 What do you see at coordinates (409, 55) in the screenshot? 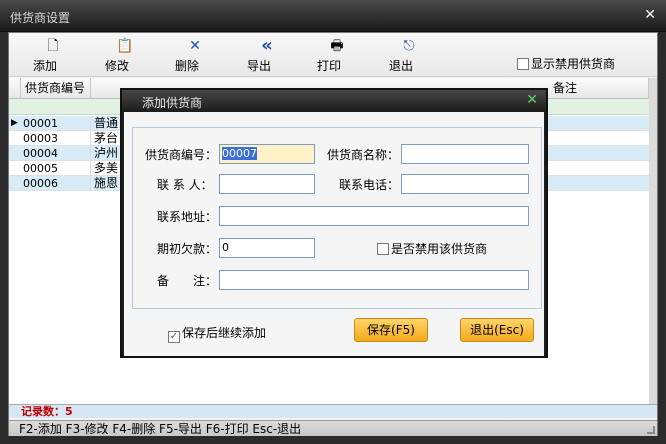
I see `exit-button: ⎋ 退出` at bounding box center [409, 55].